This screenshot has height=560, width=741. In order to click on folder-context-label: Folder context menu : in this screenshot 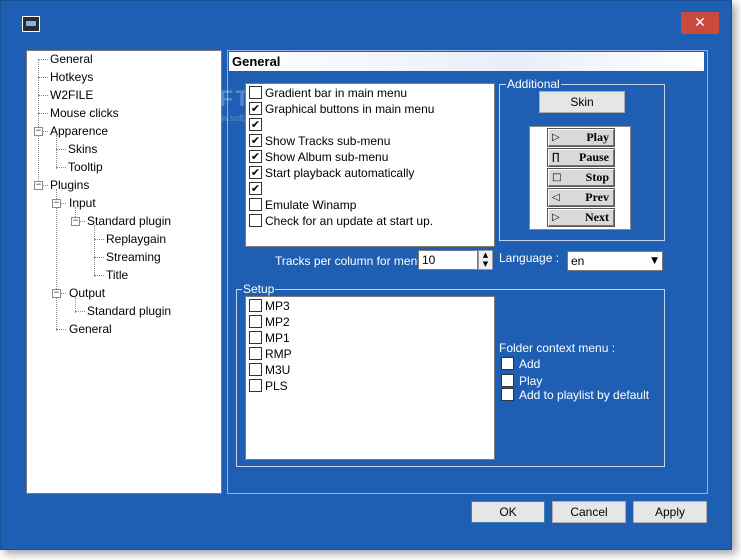, I will do `click(557, 348)`.